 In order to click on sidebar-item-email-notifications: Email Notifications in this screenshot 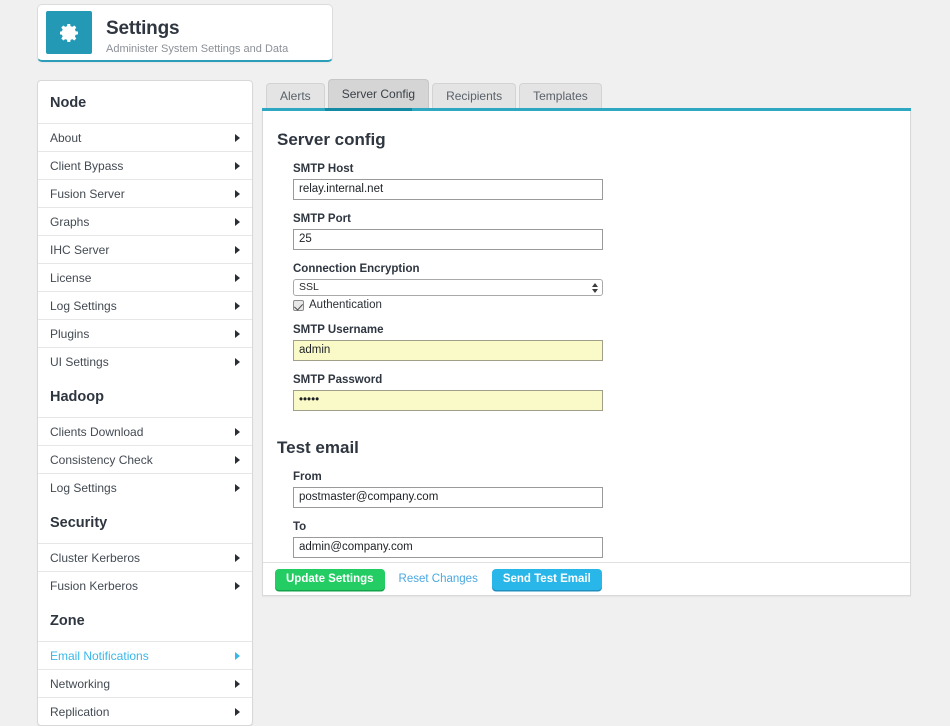, I will do `click(145, 655)`.